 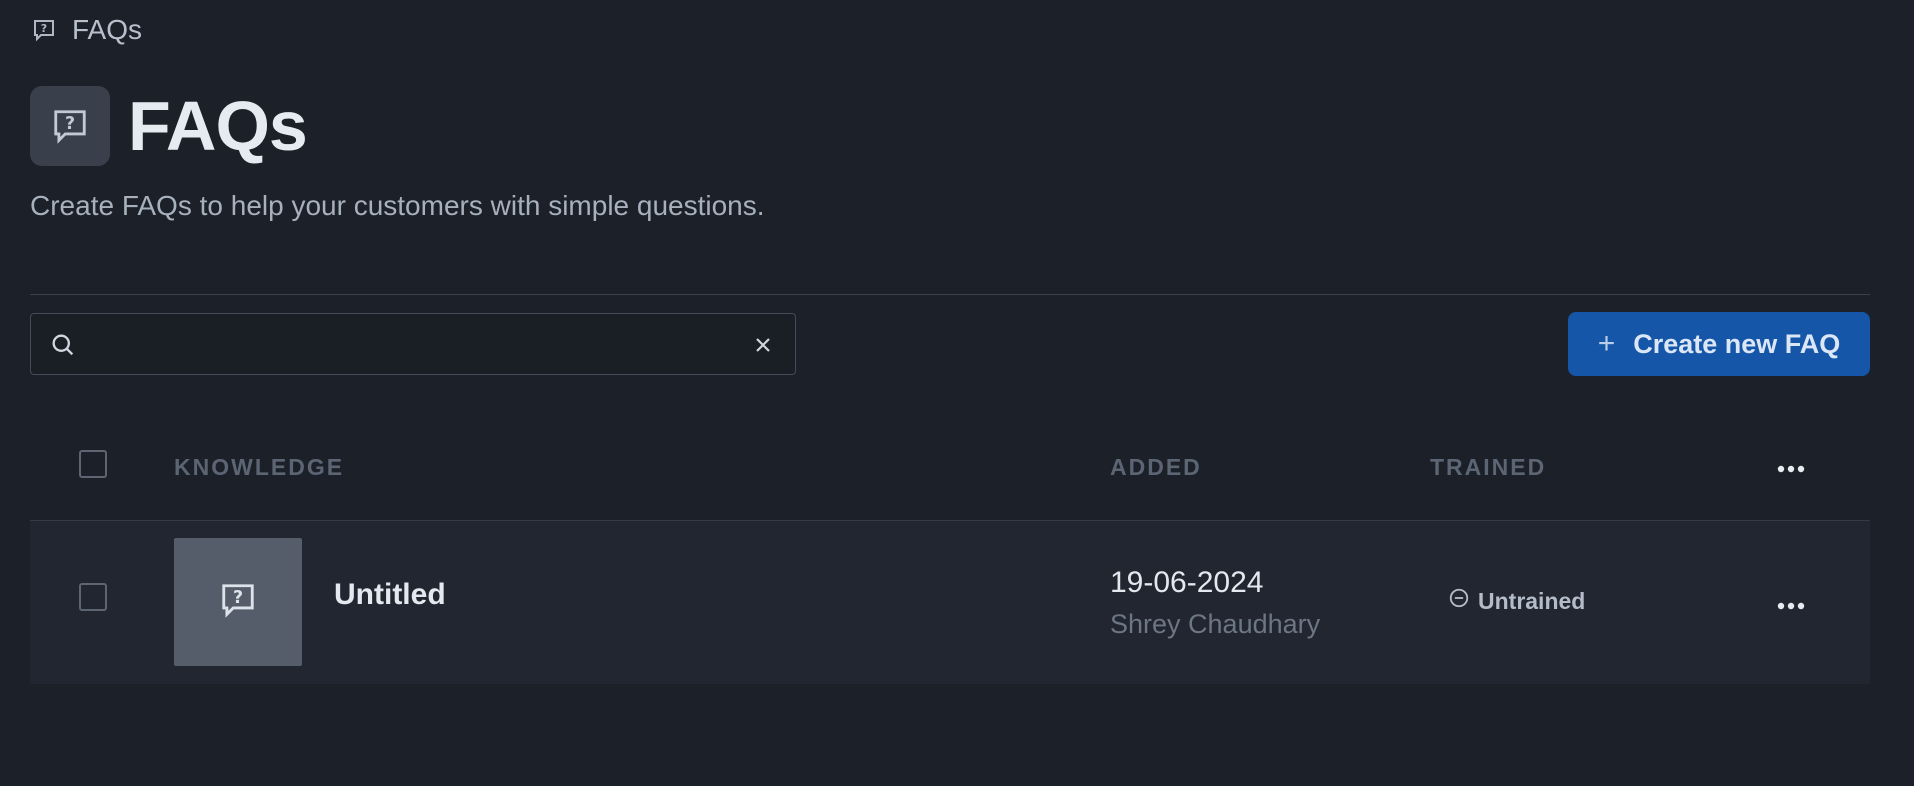 I want to click on breadcrumb-label: FAQs, so click(x=107, y=30).